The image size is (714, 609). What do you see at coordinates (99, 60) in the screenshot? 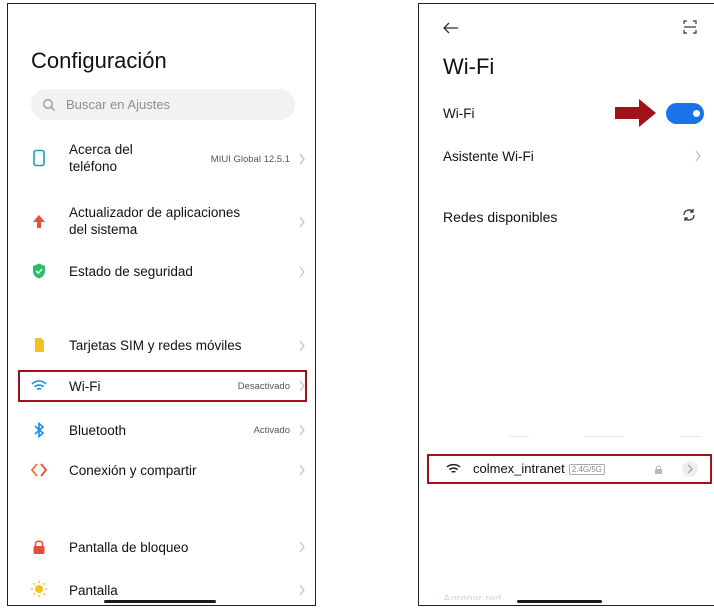
I see `page-title: Configuración` at bounding box center [99, 60].